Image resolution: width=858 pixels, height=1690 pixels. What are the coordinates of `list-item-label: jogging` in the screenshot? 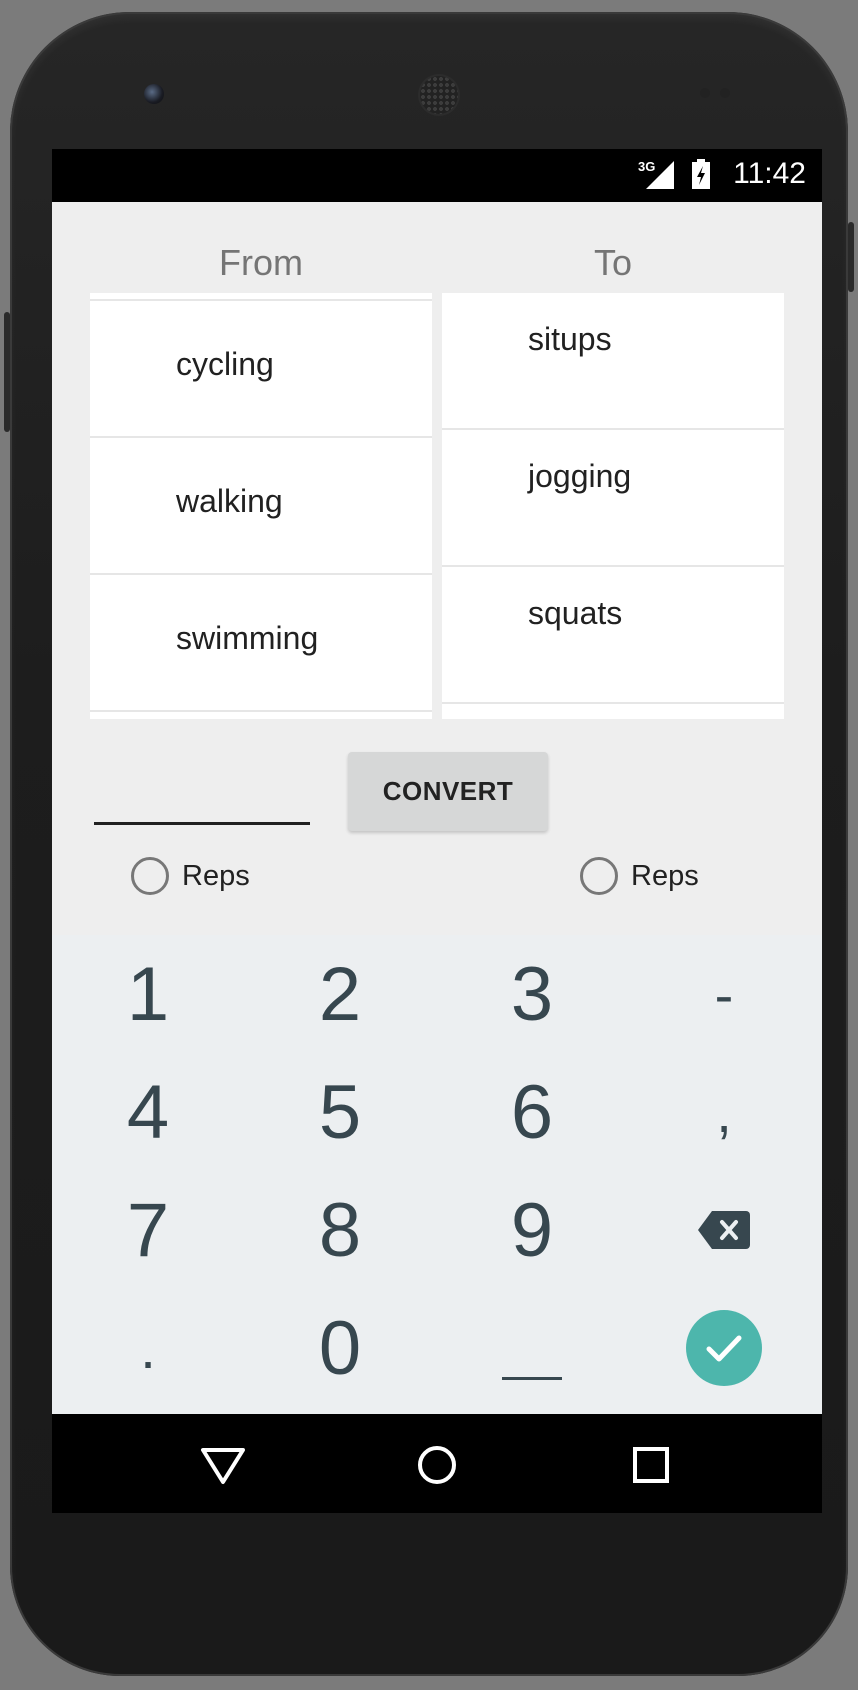 It's located at (580, 476).